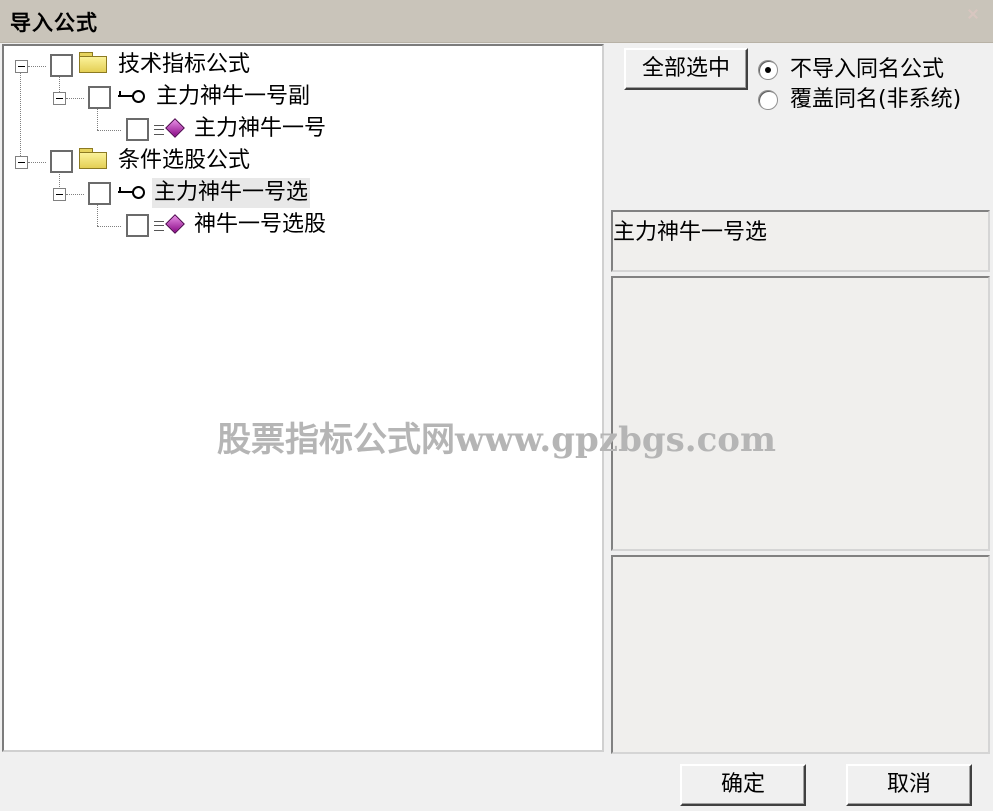 The image size is (993, 811). Describe the element at coordinates (686, 69) in the screenshot. I see `select-all-button: 全部选中` at that location.